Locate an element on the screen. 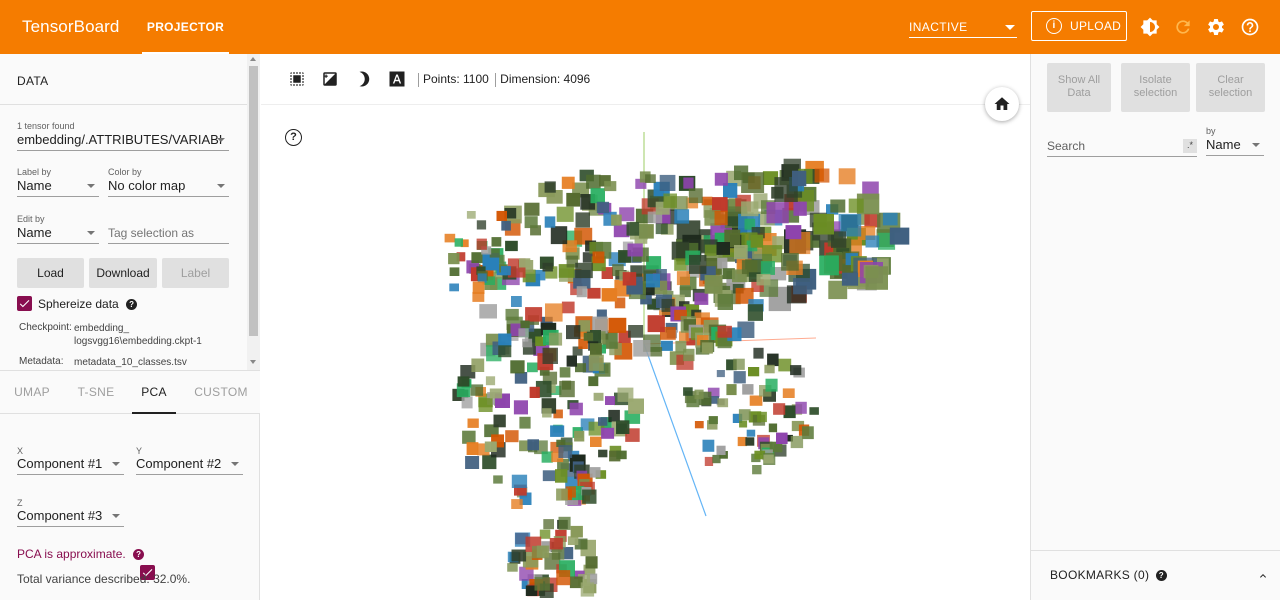  download-button: Download is located at coordinates (123, 273).